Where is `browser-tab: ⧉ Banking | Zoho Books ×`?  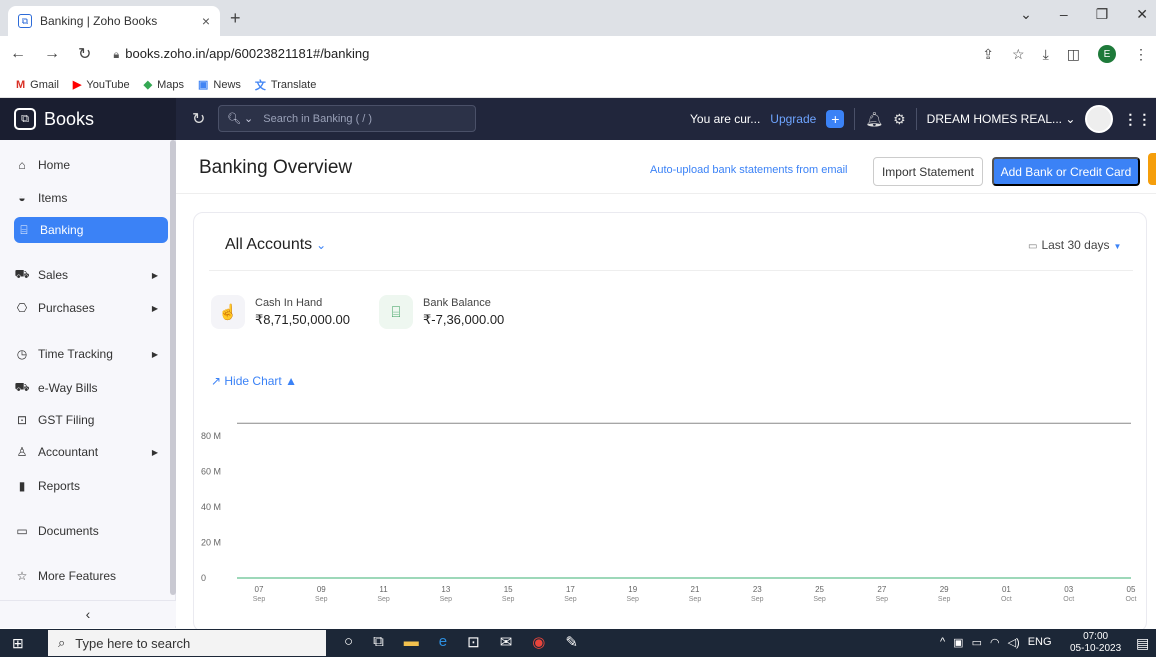
browser-tab: ⧉ Banking | Zoho Books × is located at coordinates (114, 21).